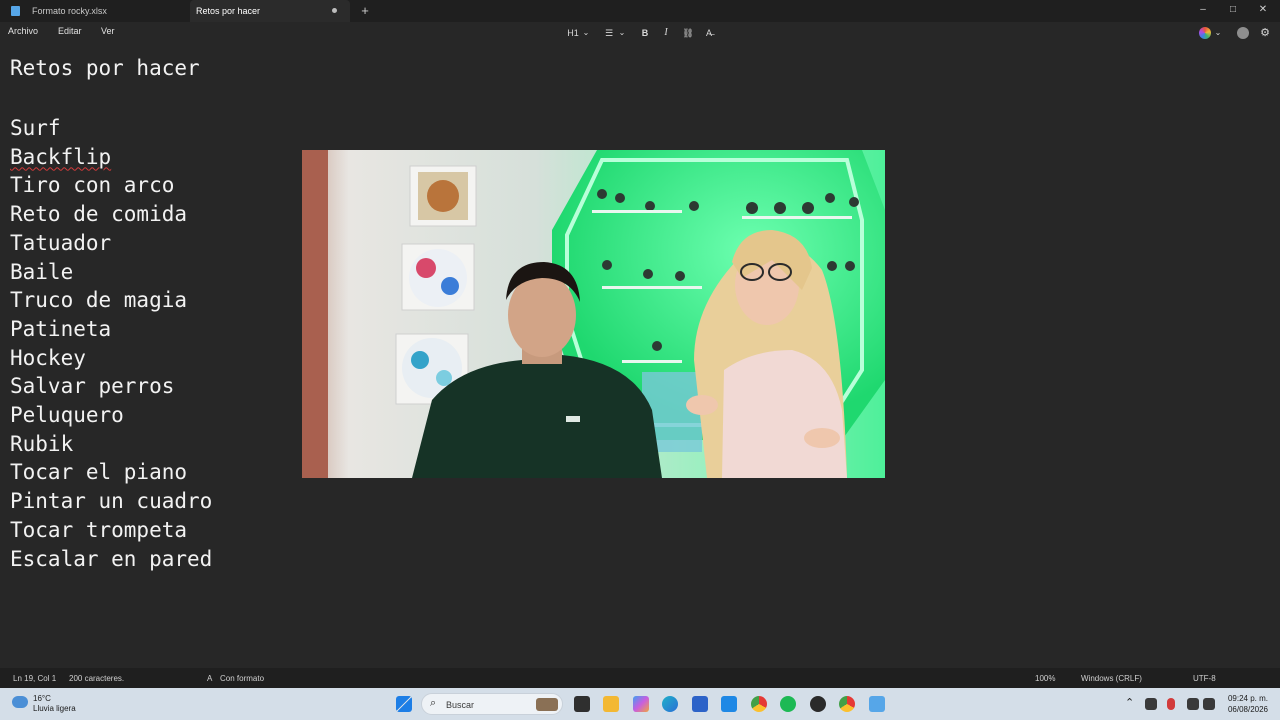 The image size is (1280, 720). What do you see at coordinates (210, 678) in the screenshot?
I see `format-icon: A` at bounding box center [210, 678].